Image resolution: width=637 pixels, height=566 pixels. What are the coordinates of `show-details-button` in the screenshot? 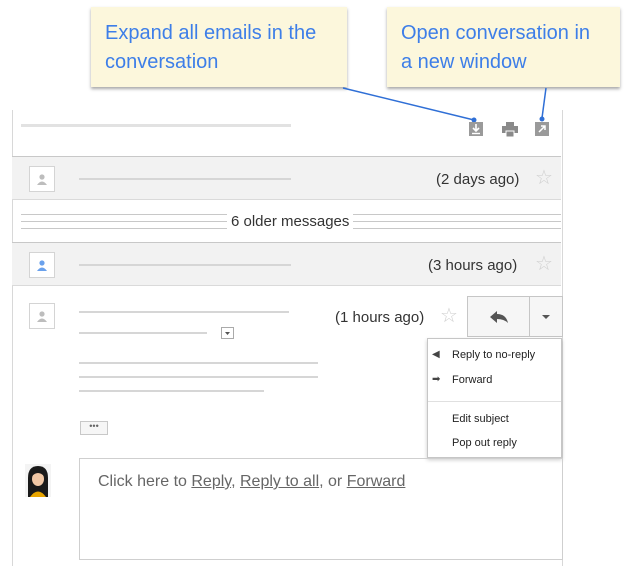 It's located at (227, 333).